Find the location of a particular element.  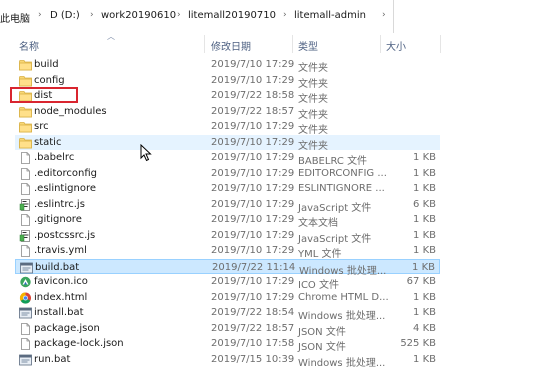

file-row-src: src 2019/7/10 17:29 文件夹 is located at coordinates (227, 127).